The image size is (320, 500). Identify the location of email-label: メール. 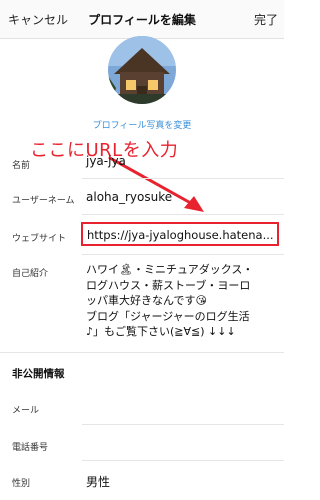
(26, 411).